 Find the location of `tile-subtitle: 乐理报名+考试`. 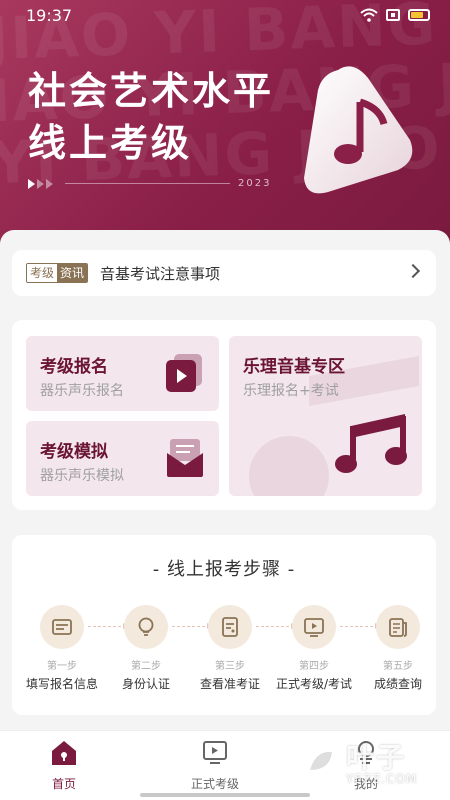

tile-subtitle: 乐理报名+考试 is located at coordinates (291, 391).